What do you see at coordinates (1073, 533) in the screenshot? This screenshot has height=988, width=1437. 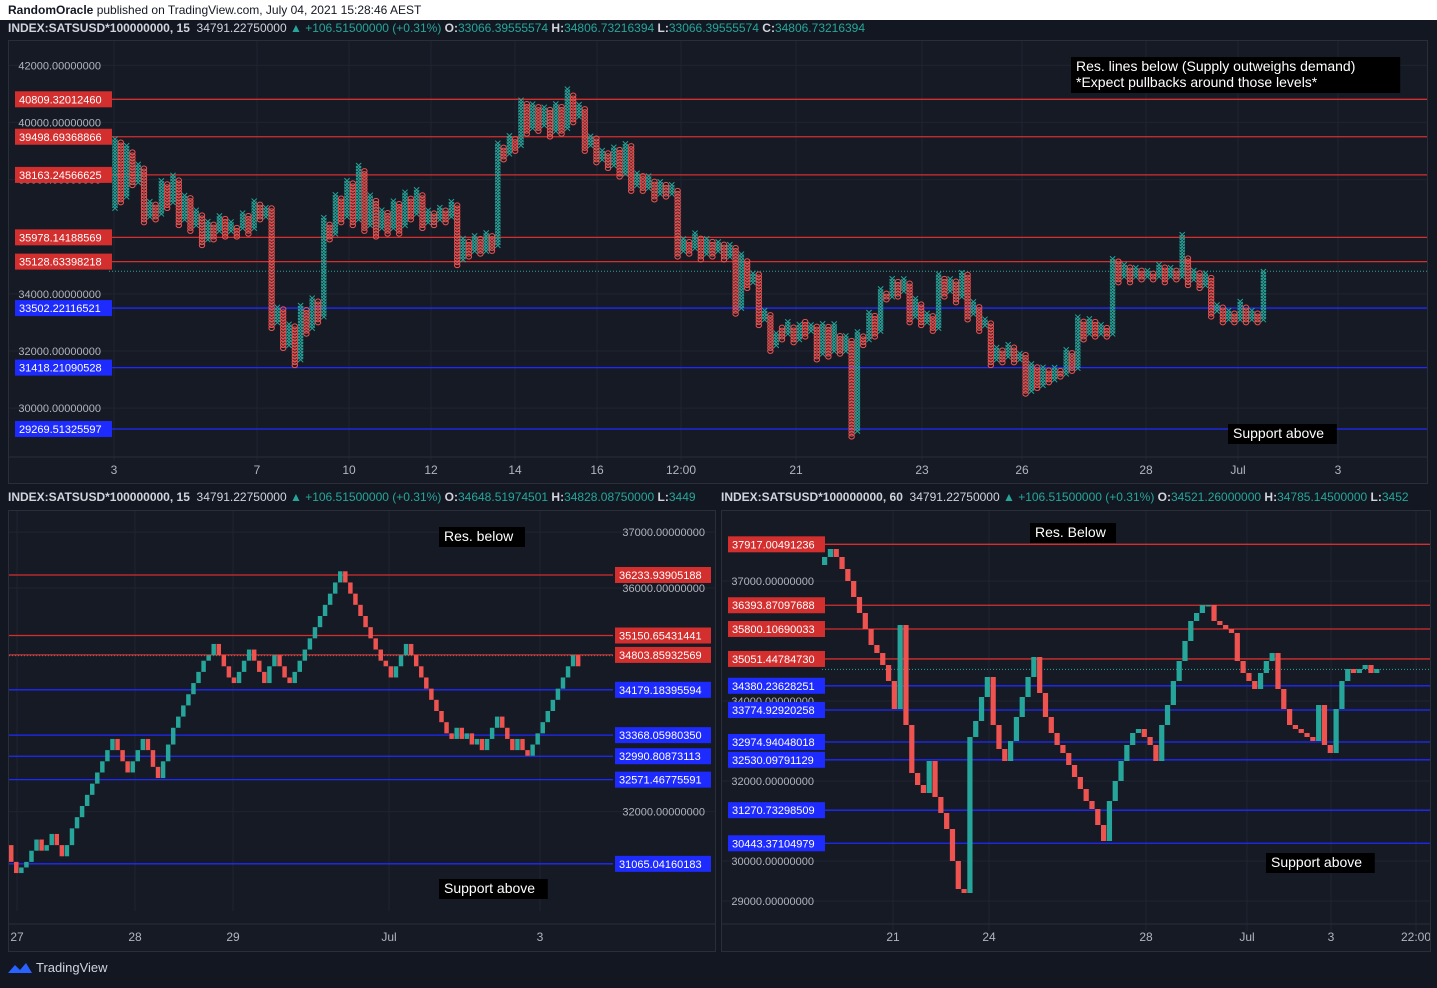 I see `annotation-text-box: Res. Below` at bounding box center [1073, 533].